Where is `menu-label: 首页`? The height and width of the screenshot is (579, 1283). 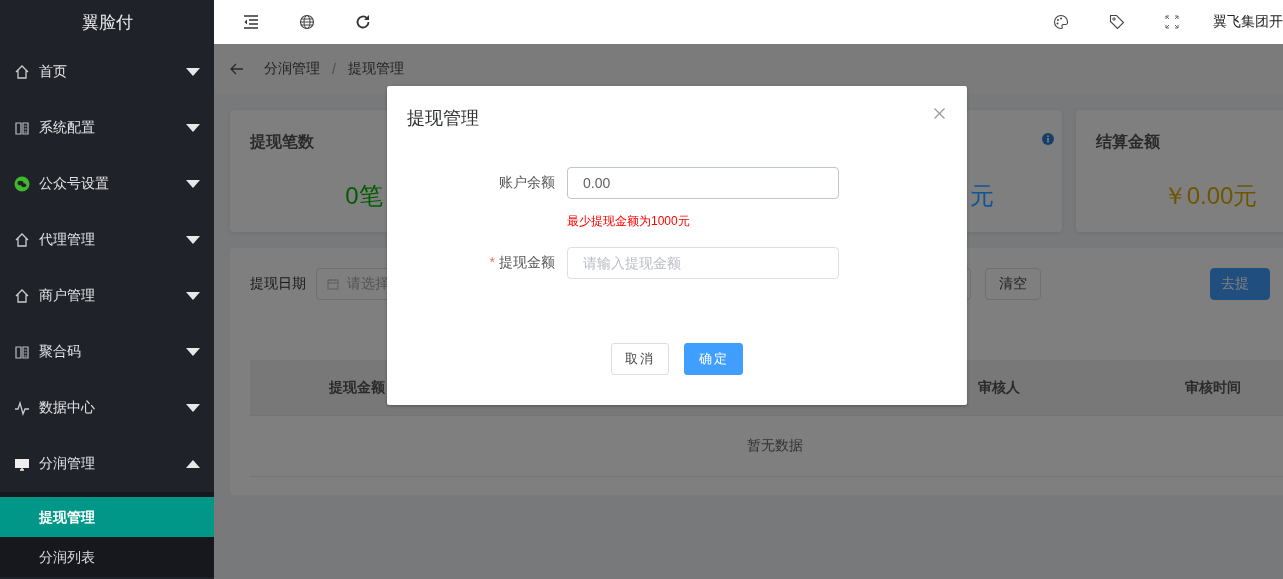
menu-label: 首页 is located at coordinates (53, 72).